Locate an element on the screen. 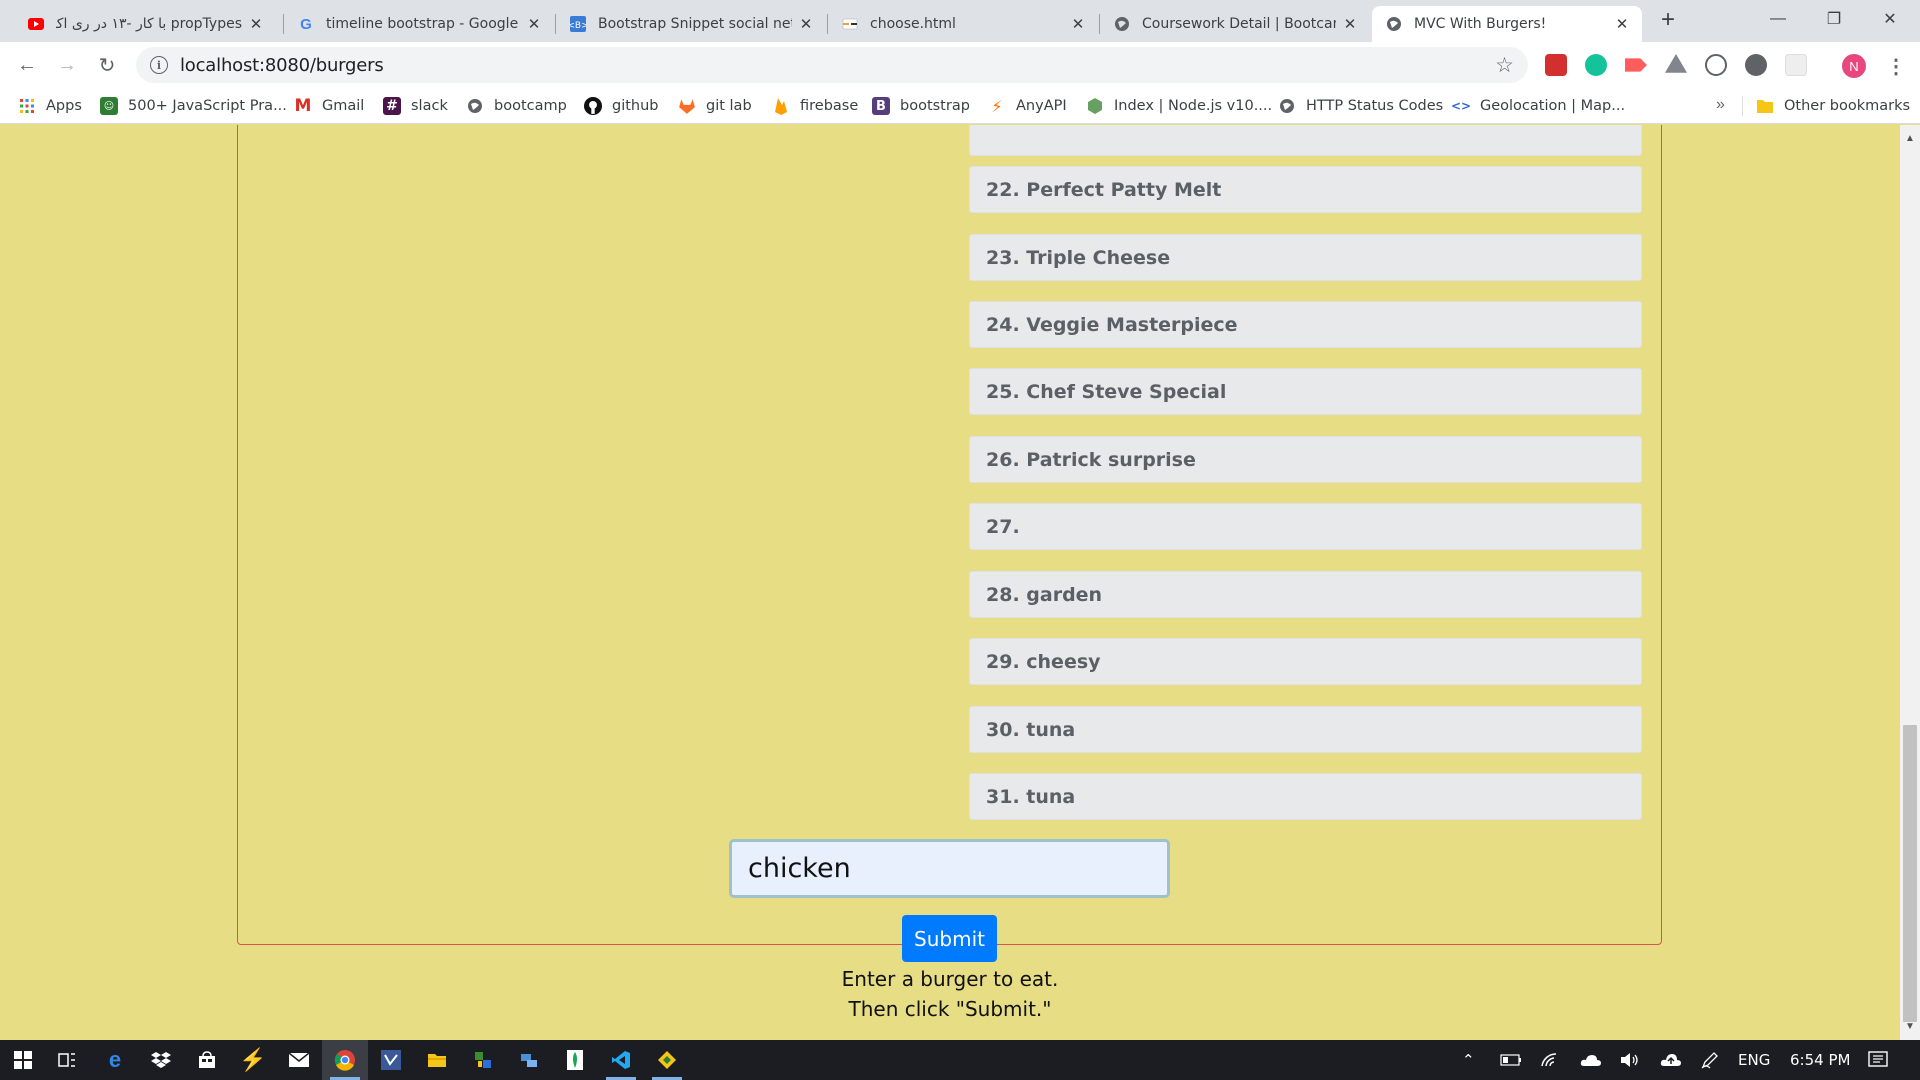 Image resolution: width=1920 pixels, height=1080 pixels. burger-item: 22. Perfect Patty Melt is located at coordinates (1305, 189).